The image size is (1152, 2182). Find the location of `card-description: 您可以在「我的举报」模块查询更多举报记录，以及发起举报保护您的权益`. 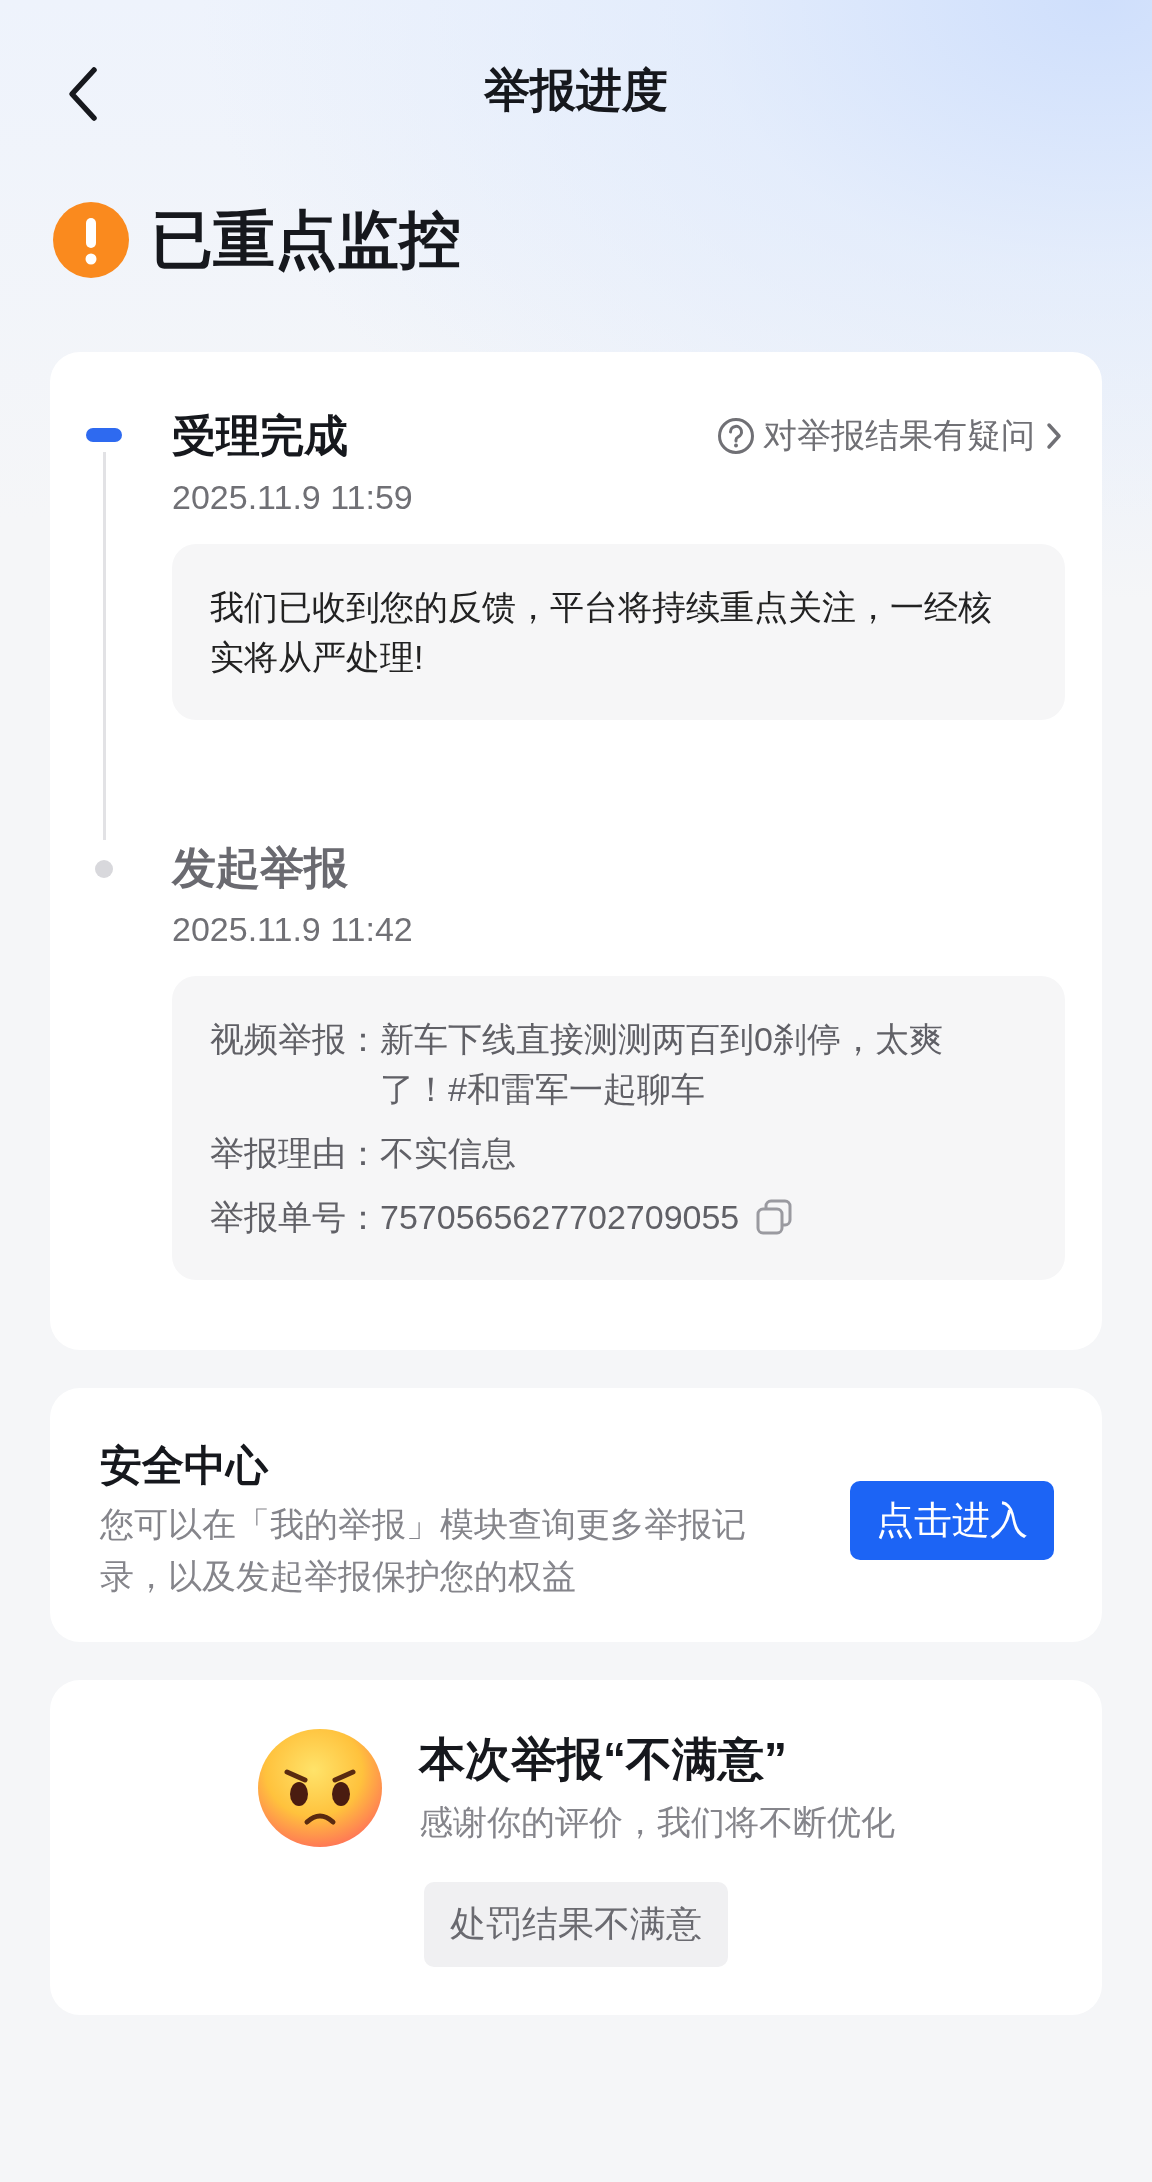

card-description: 您可以在「我的举报」模块查询更多举报记录，以及发起举报保护您的权益 is located at coordinates (423, 1550).